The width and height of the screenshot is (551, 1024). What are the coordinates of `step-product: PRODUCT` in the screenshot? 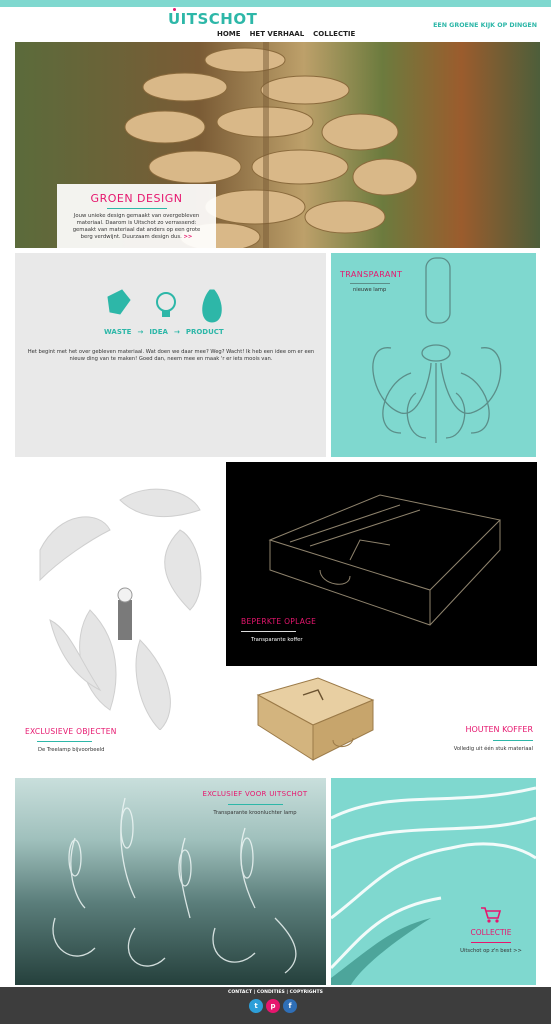 It's located at (204, 332).